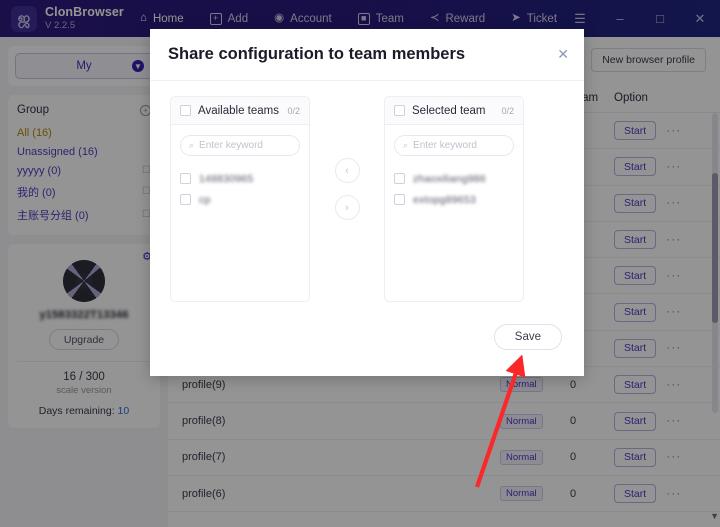  Describe the element at coordinates (444, 199) in the screenshot. I see `list-item-label: extopg89653` at that location.